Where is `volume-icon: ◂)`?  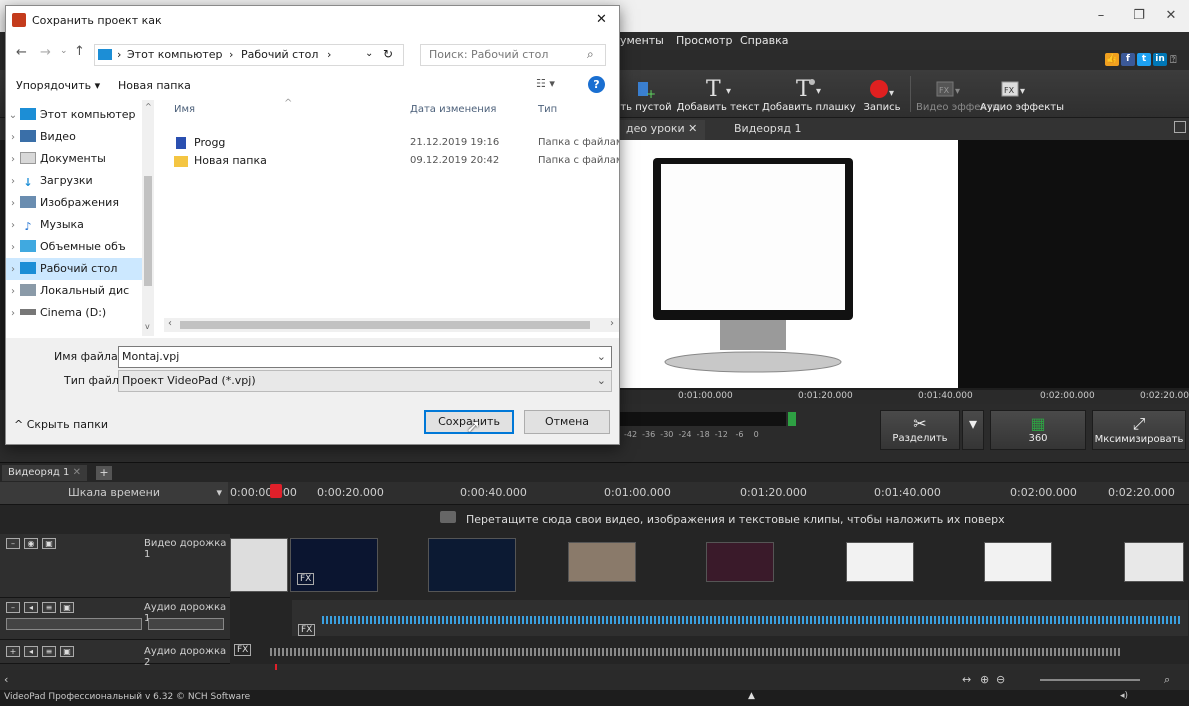 volume-icon: ◂) is located at coordinates (1124, 696).